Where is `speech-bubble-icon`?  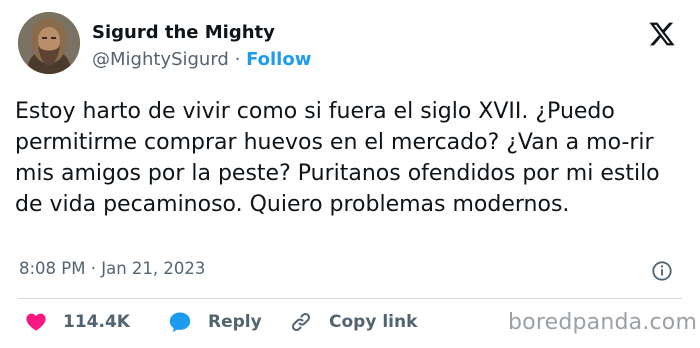 speech-bubble-icon is located at coordinates (180, 322).